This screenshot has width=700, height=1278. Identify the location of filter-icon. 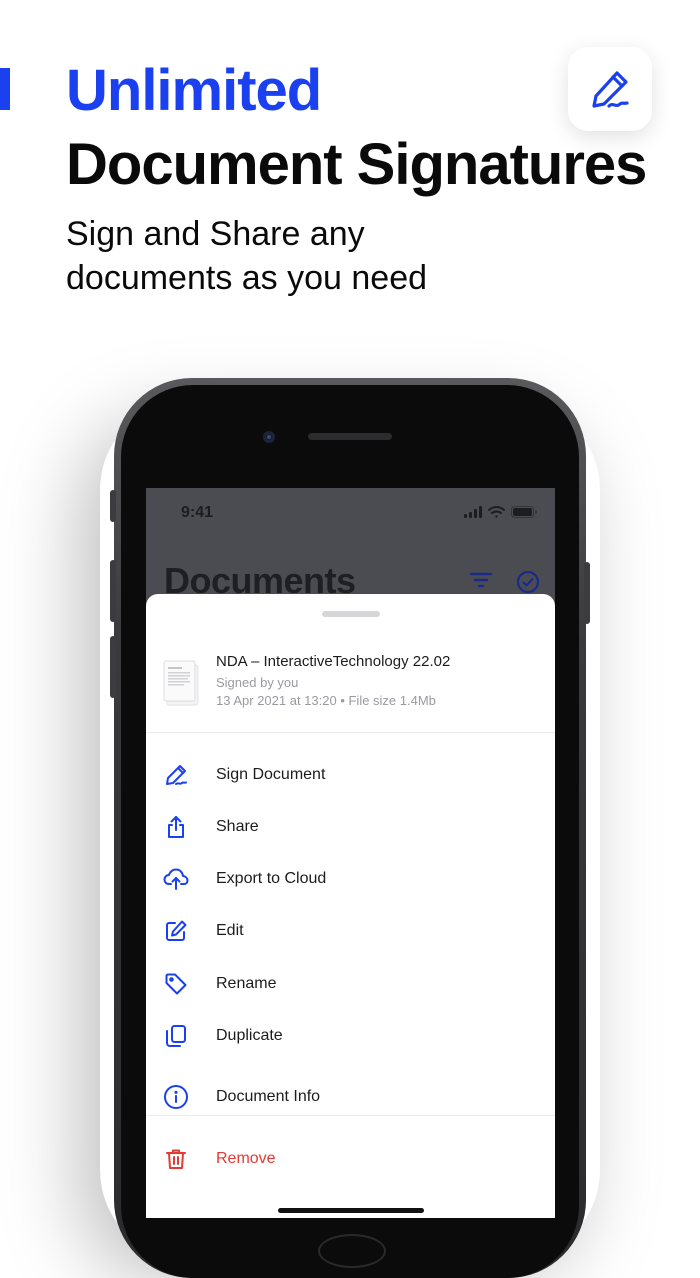
(481, 580).